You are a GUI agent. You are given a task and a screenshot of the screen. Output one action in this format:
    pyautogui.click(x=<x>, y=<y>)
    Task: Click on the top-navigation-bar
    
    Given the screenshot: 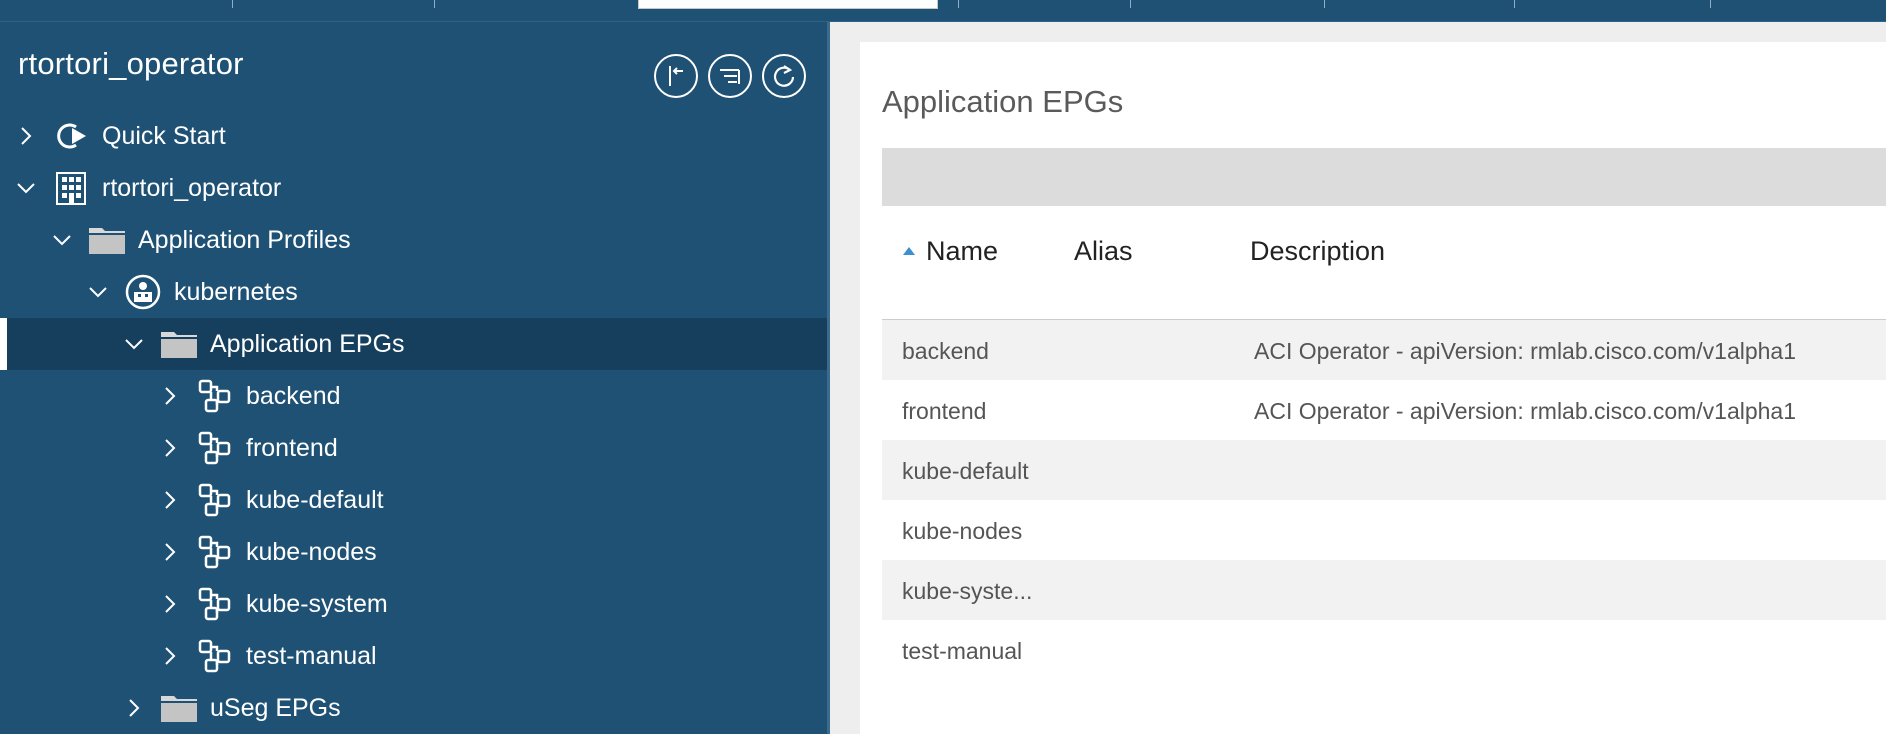 What is the action you would take?
    pyautogui.click(x=943, y=11)
    